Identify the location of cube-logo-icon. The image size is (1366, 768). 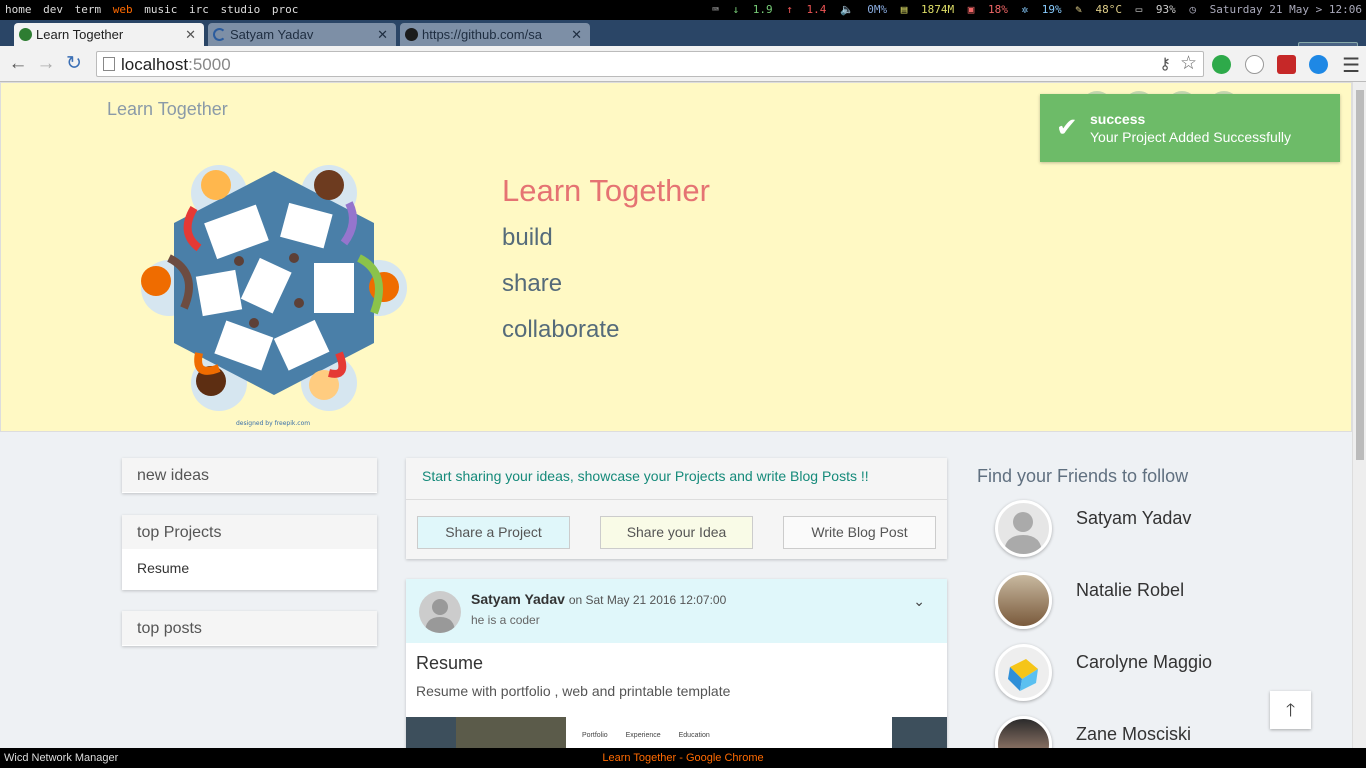
(1023, 675).